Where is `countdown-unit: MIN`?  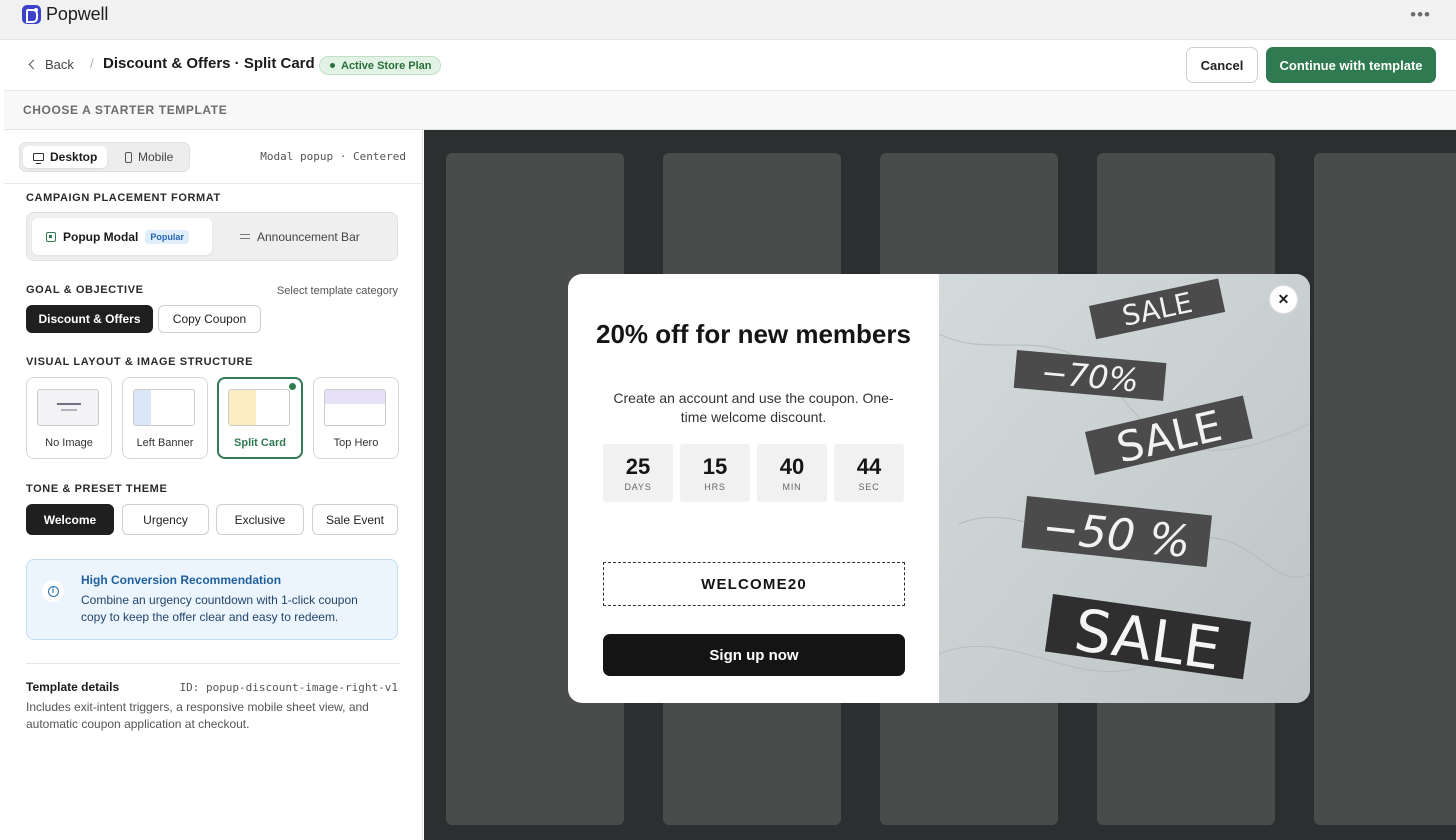 countdown-unit: MIN is located at coordinates (792, 487).